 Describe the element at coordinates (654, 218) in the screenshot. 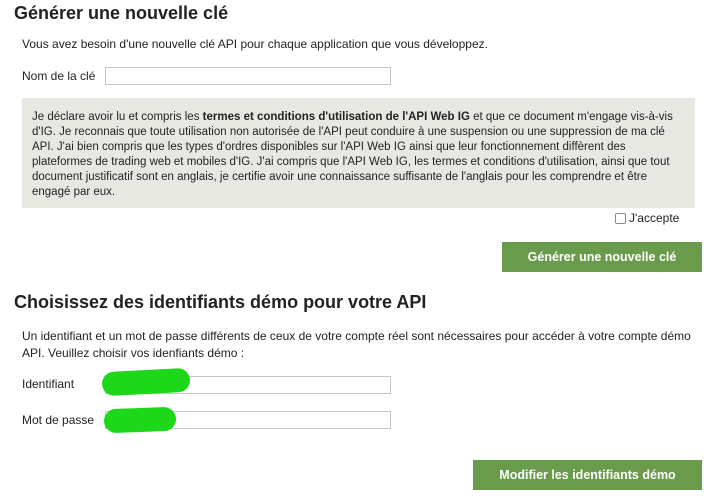

I see `accept-label: J'accepte` at that location.